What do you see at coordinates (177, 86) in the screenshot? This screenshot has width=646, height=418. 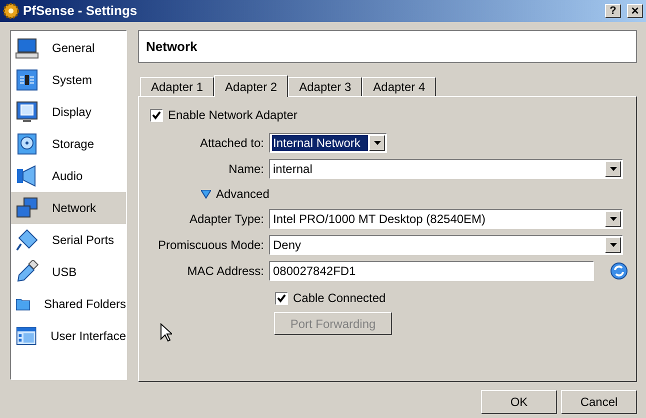 I see `tab: Adapter 1` at bounding box center [177, 86].